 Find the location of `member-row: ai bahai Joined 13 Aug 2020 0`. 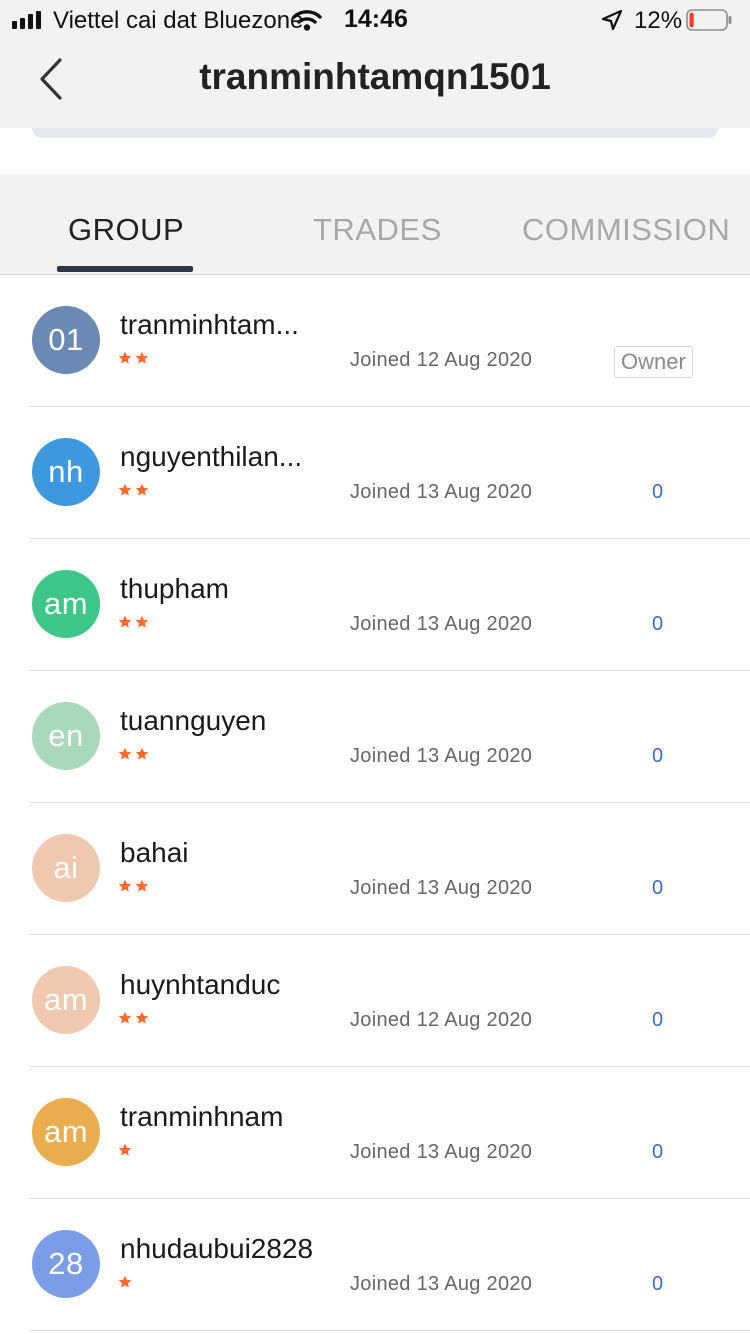

member-row: ai bahai Joined 13 Aug 2020 0 is located at coordinates (390, 869).